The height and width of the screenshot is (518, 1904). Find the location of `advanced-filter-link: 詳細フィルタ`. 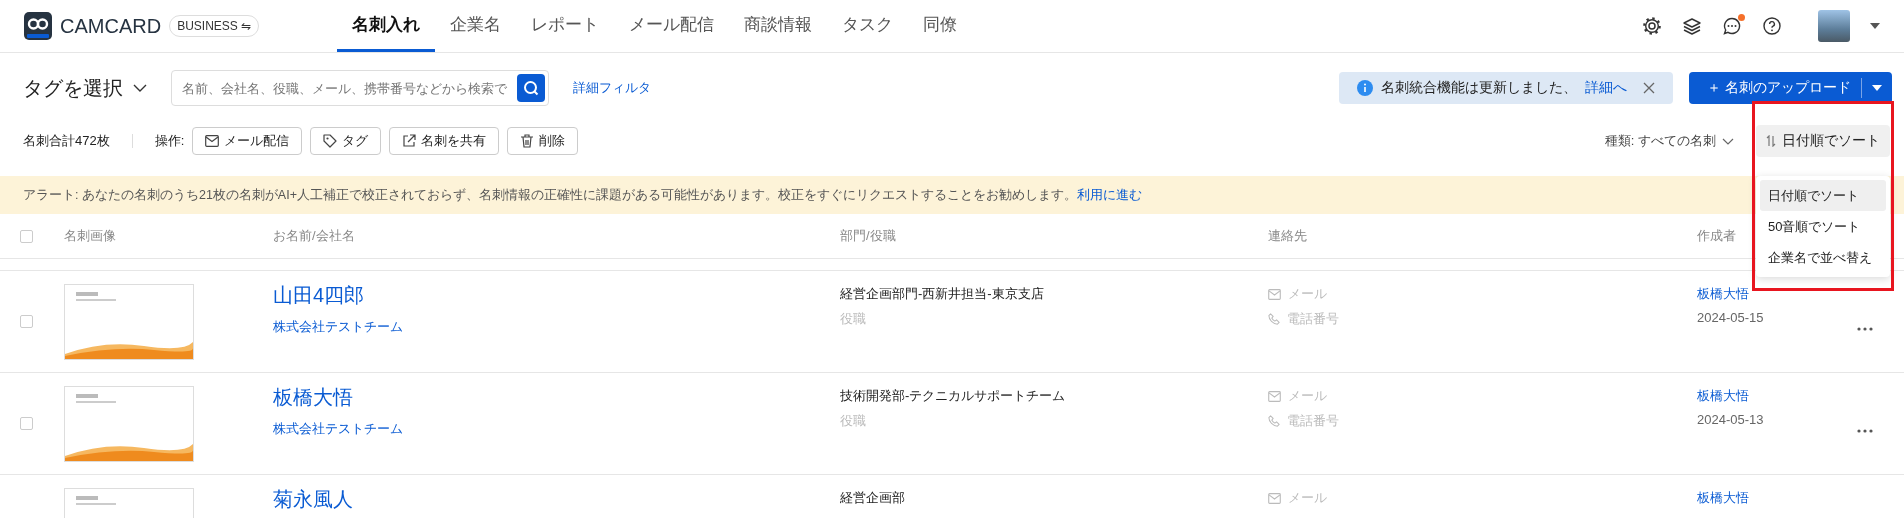

advanced-filter-link: 詳細フィルタ is located at coordinates (612, 88).